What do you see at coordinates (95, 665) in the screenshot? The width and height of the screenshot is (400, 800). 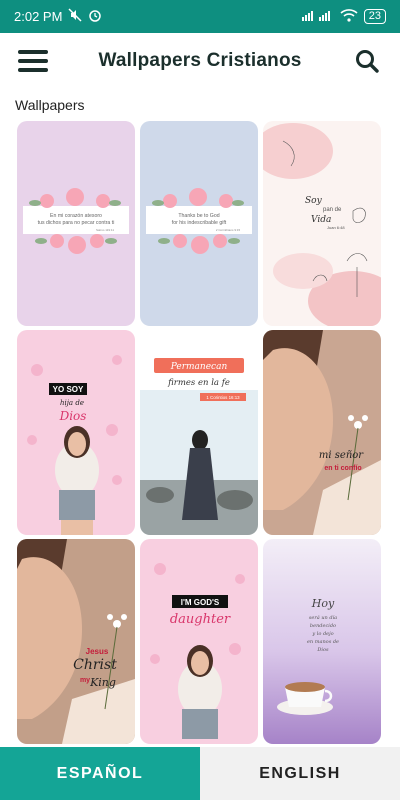 I see `wallpaper-text: Christ` at bounding box center [95, 665].